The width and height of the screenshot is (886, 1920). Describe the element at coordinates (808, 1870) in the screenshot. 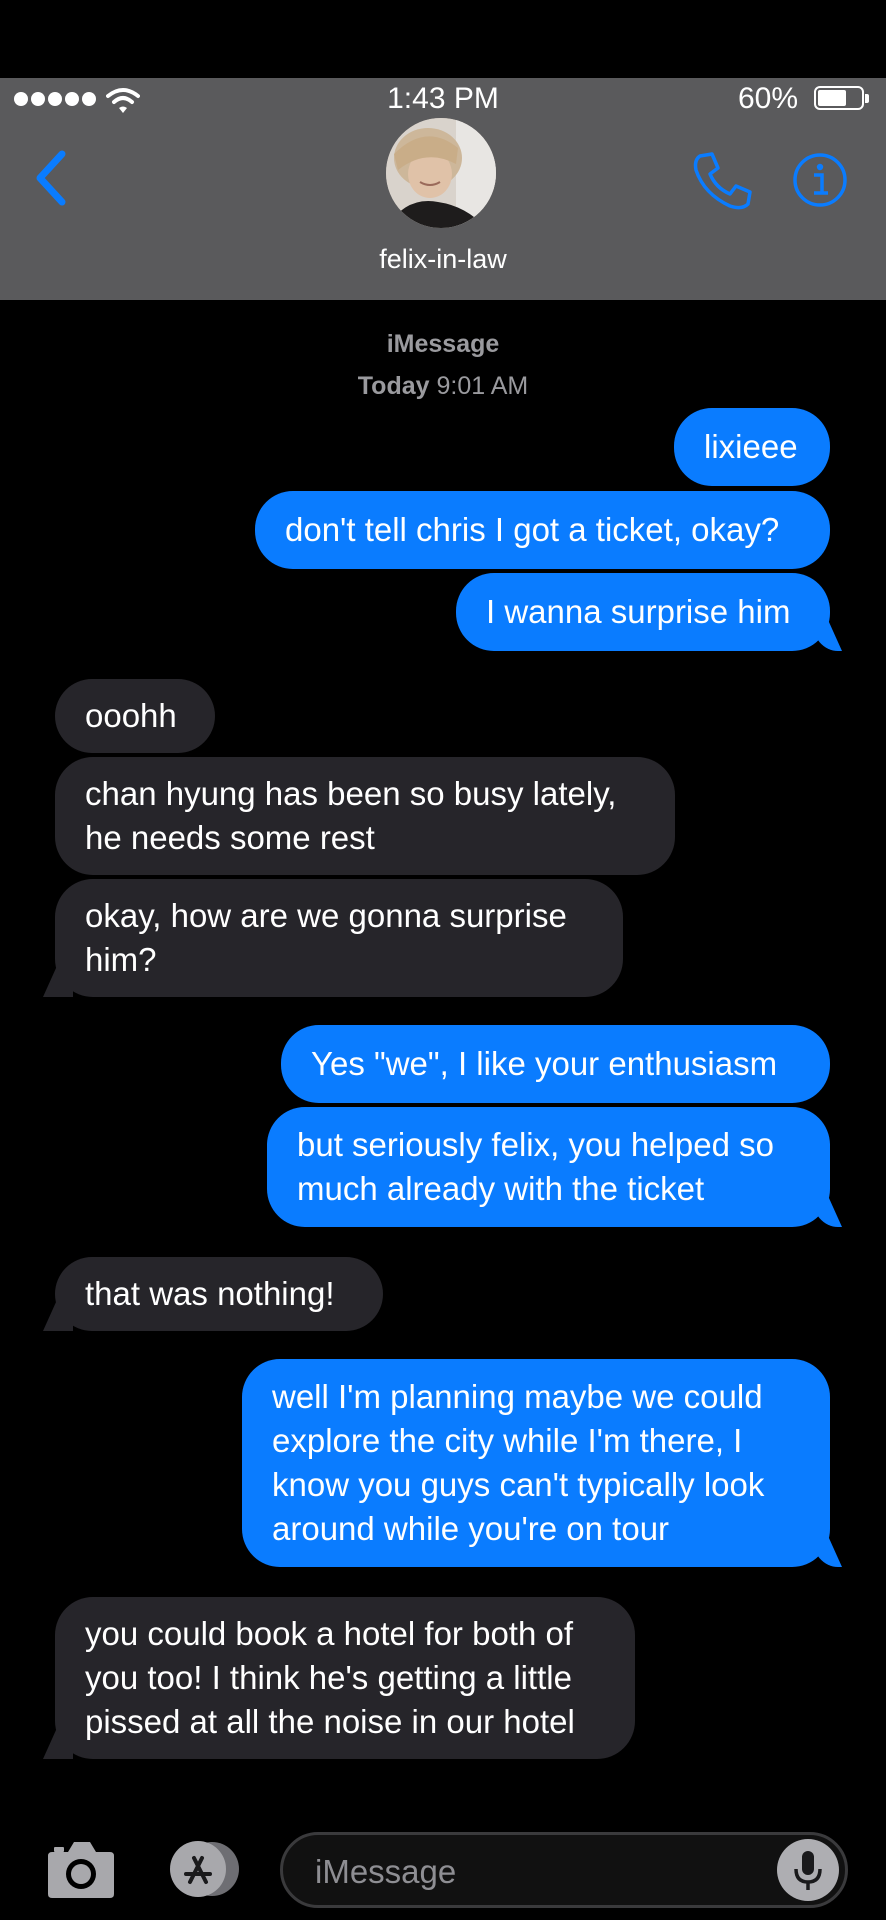

I see `microphone-icon` at that location.